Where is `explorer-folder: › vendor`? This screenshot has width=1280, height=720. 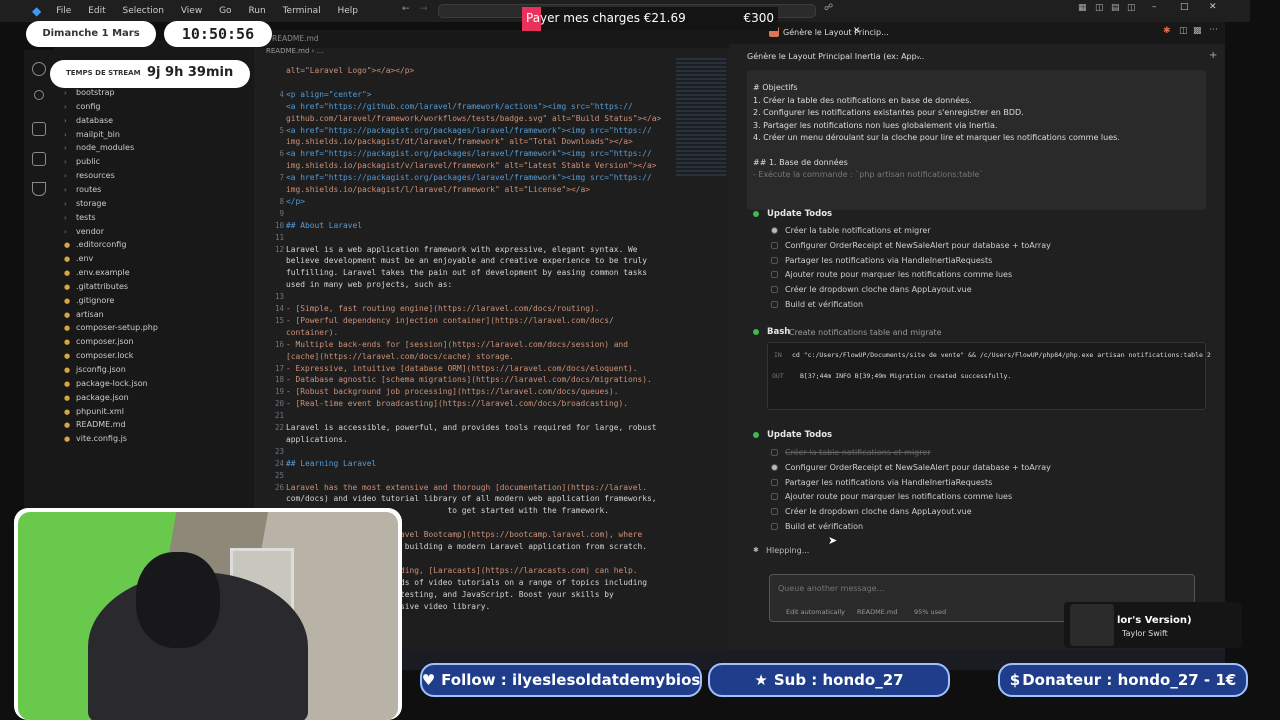 explorer-folder: › vendor is located at coordinates (84, 232).